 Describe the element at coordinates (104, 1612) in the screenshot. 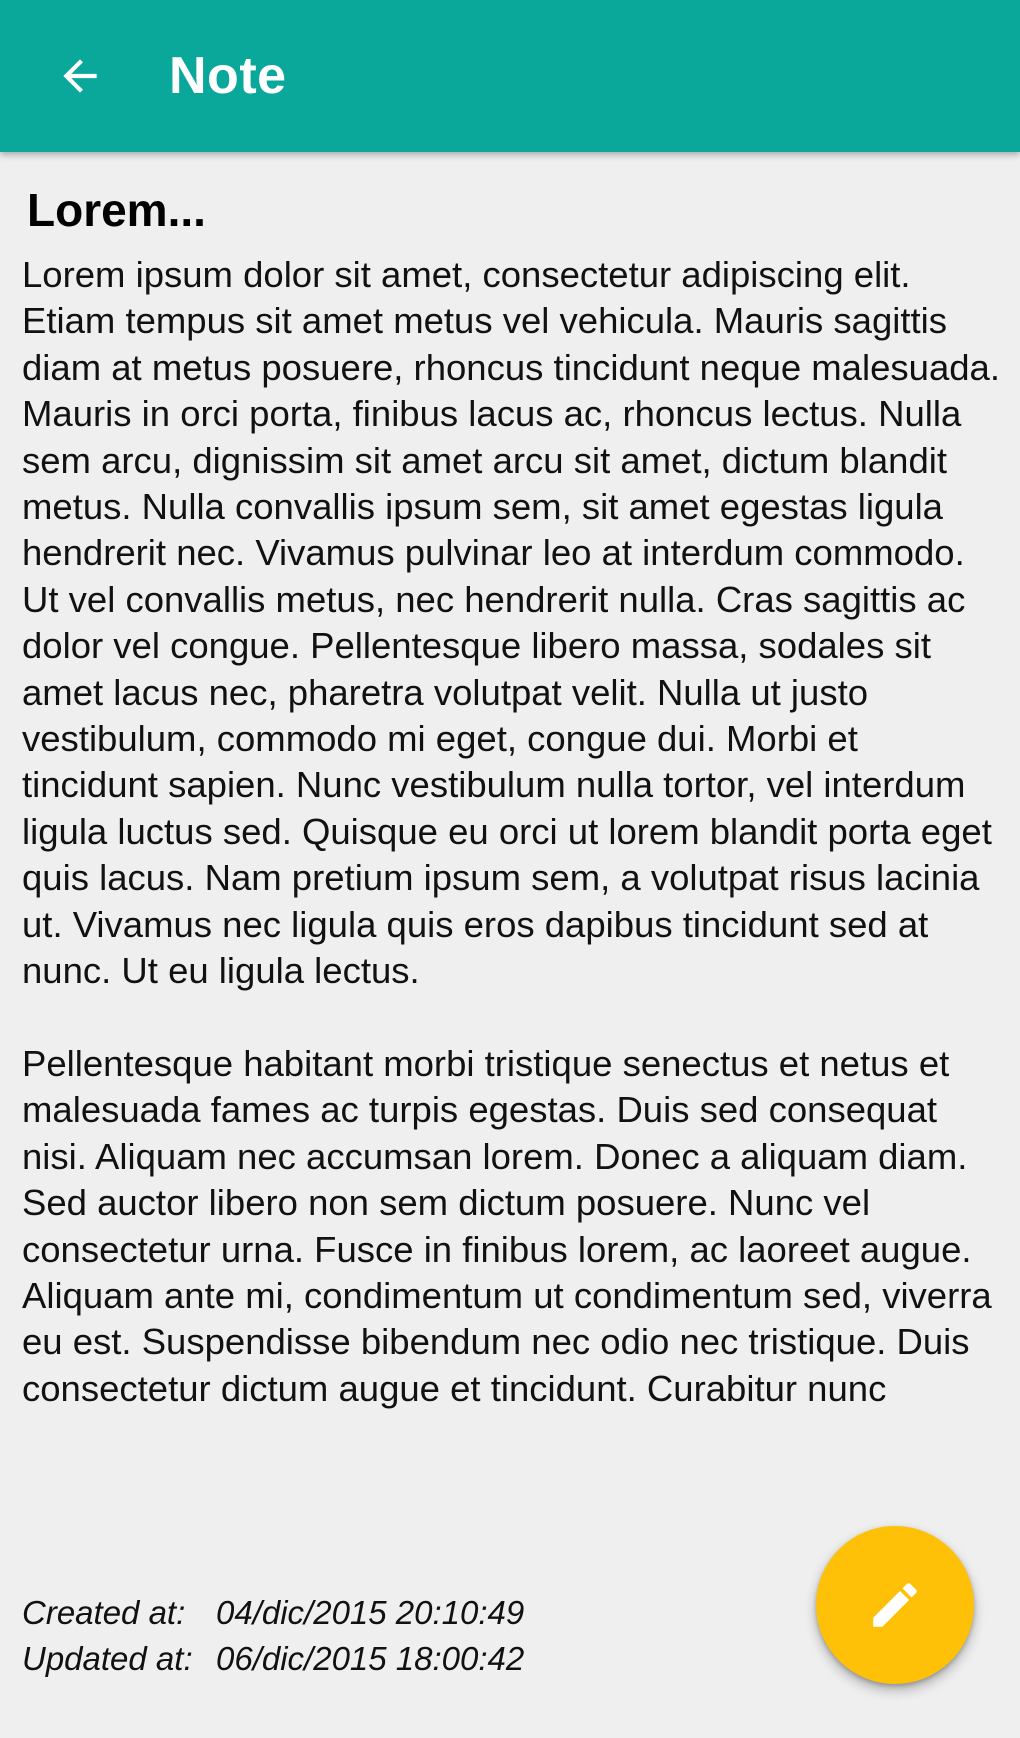

I see `created-label: Created at:` at that location.